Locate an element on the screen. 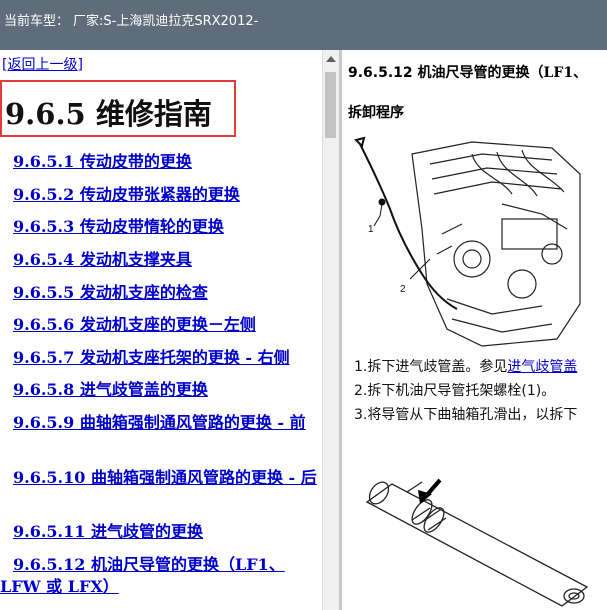  step-1: 1.拆下进气歧管盖。参见进气歧管盖 is located at coordinates (465, 366).